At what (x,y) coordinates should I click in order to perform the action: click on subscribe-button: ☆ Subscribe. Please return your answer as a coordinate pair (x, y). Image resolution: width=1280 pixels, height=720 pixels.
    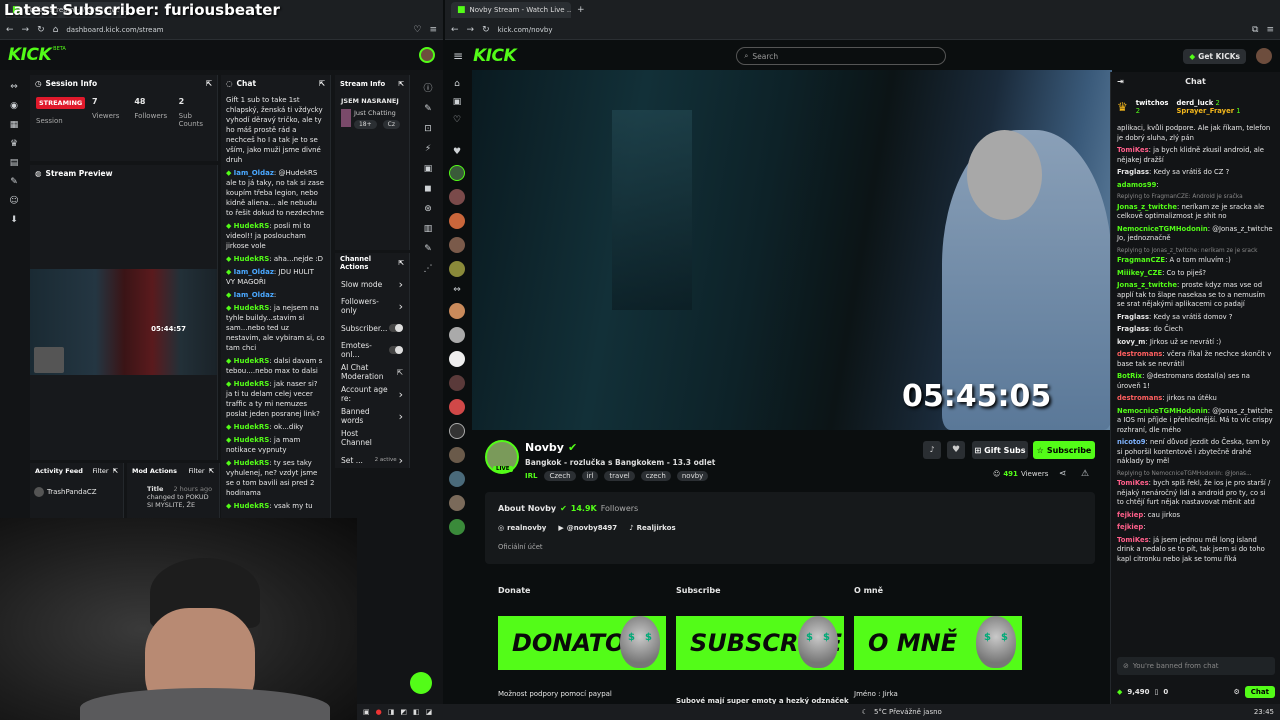
    Looking at the image, I should click on (1064, 450).